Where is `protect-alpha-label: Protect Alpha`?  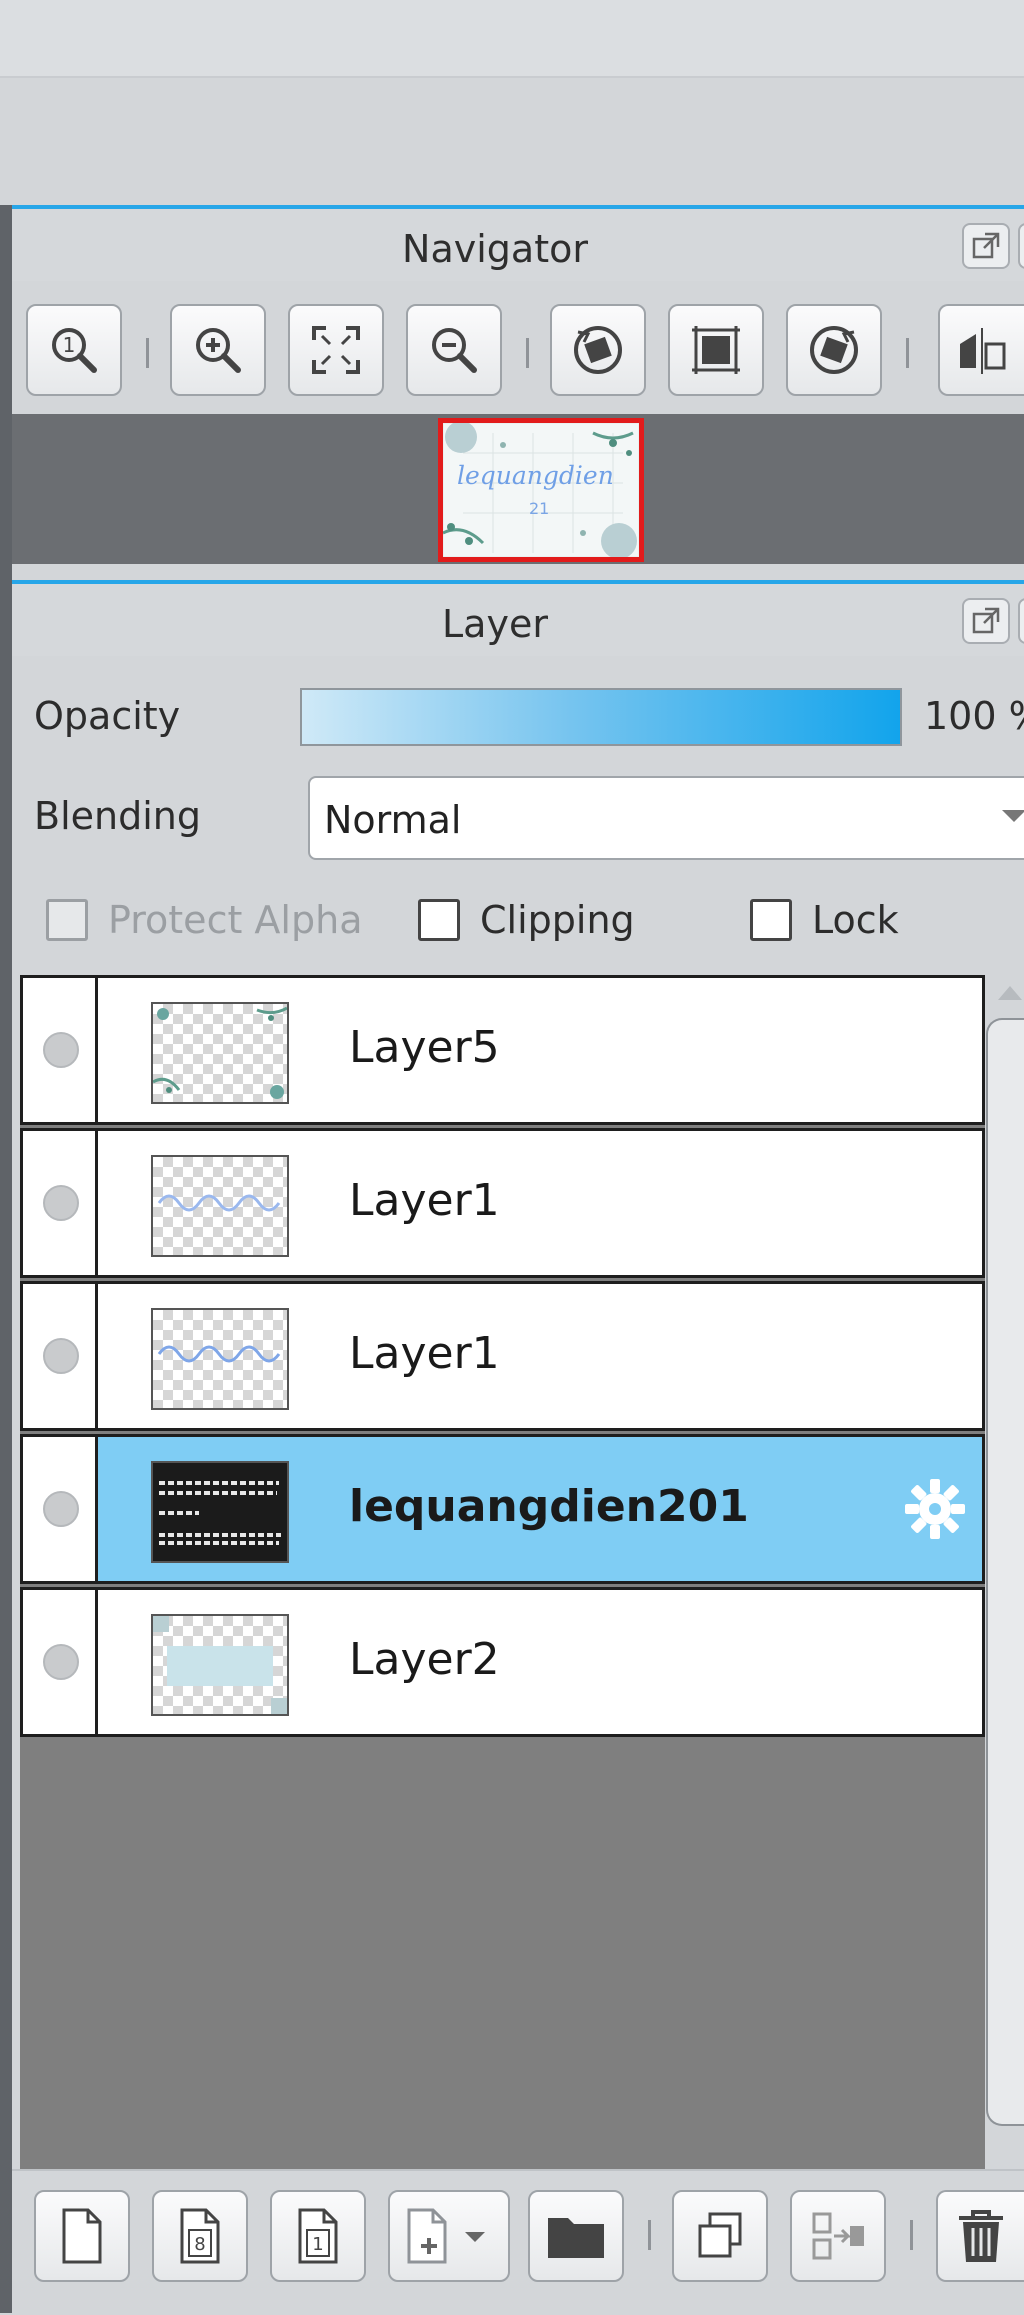
protect-alpha-label: Protect Alpha is located at coordinates (235, 920).